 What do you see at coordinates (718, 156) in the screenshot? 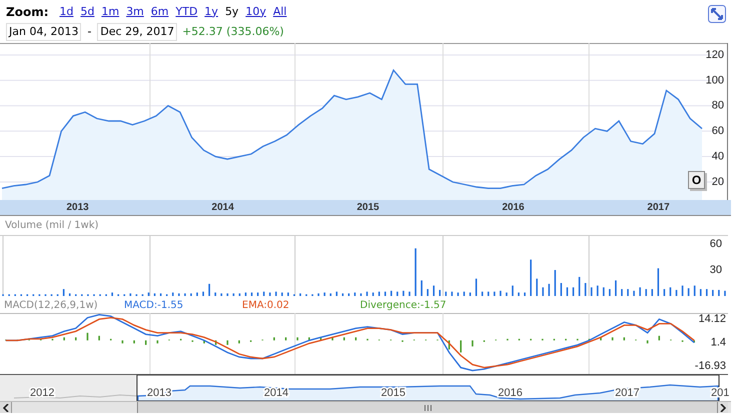
I see `axis-tick-label: 40` at bounding box center [718, 156].